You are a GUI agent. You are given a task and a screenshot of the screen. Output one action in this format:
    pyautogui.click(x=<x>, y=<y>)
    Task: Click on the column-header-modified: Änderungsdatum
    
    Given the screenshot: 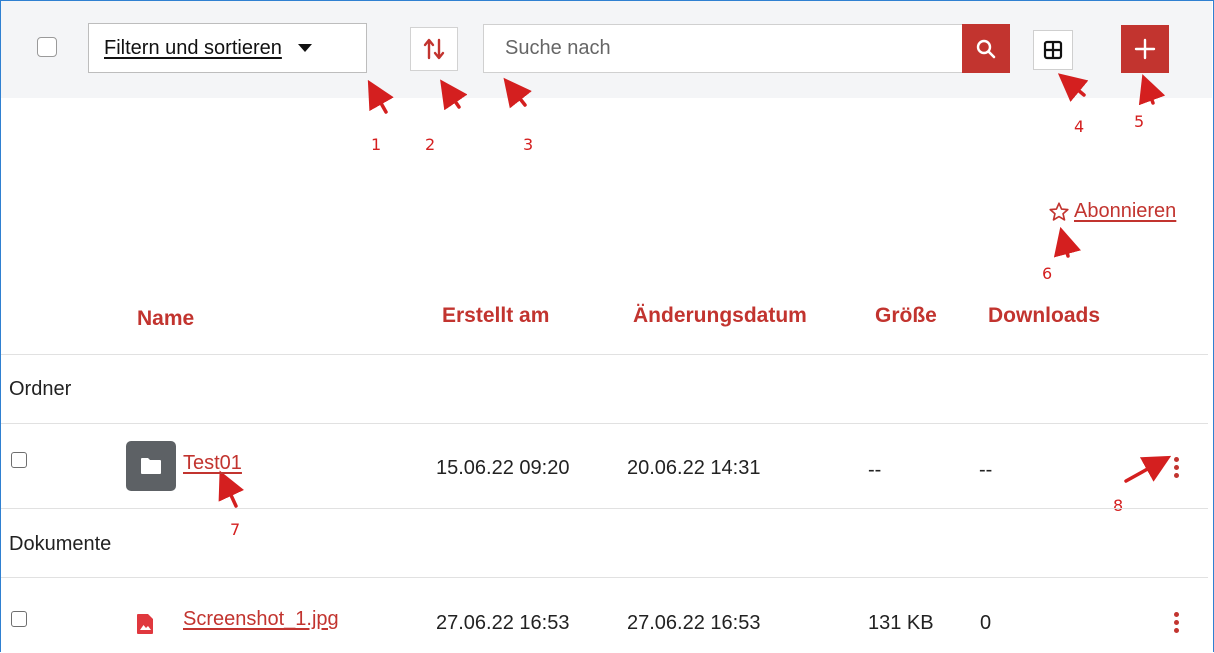 What is the action you would take?
    pyautogui.click(x=720, y=316)
    